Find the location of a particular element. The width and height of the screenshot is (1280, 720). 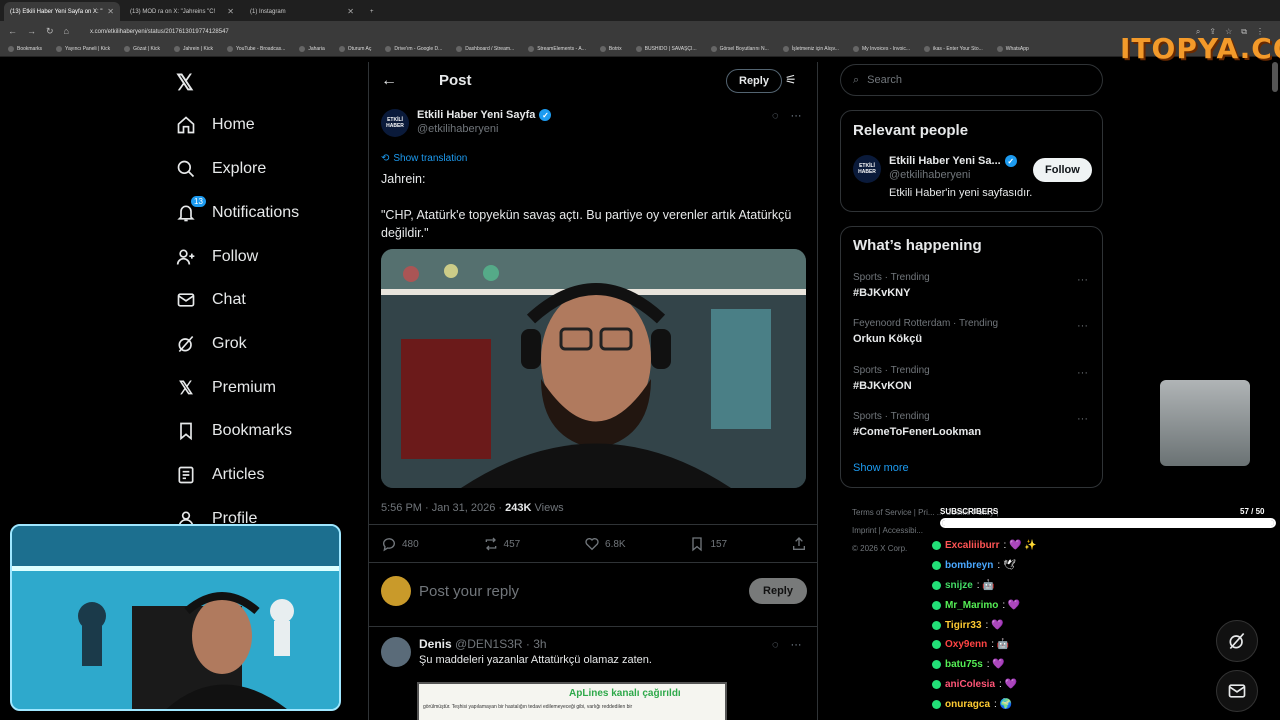

chat-username: Mr_Marimo is located at coordinates (971, 605).